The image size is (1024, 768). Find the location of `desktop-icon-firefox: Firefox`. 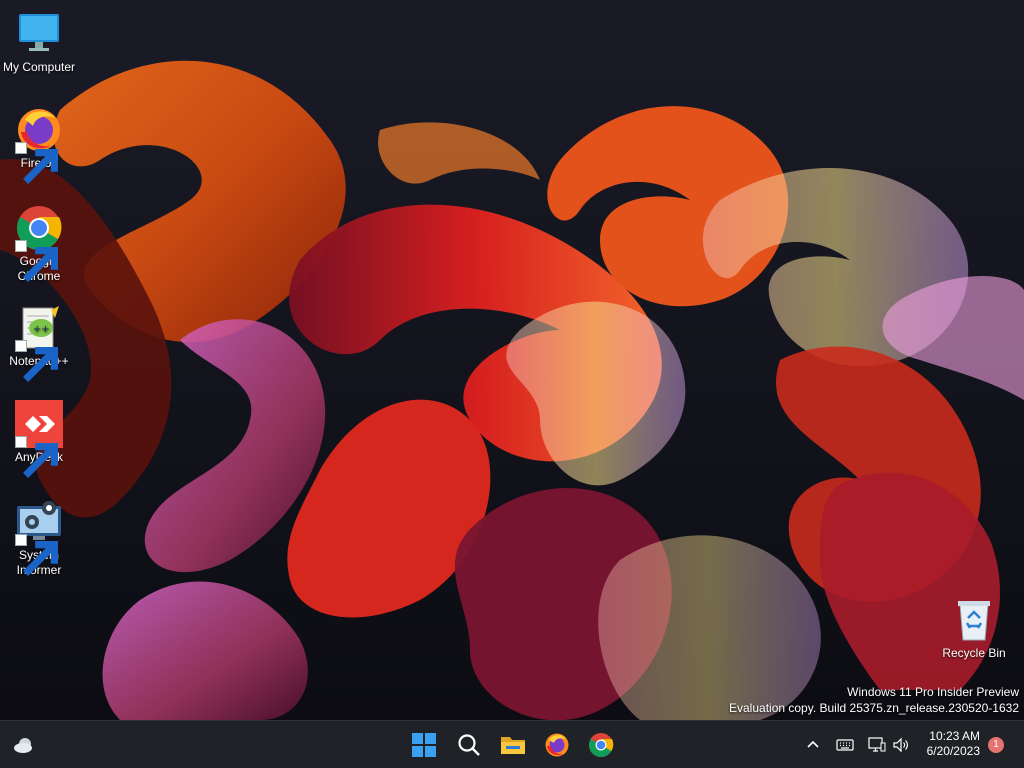

desktop-icon-firefox: Firefox is located at coordinates (39, 145).